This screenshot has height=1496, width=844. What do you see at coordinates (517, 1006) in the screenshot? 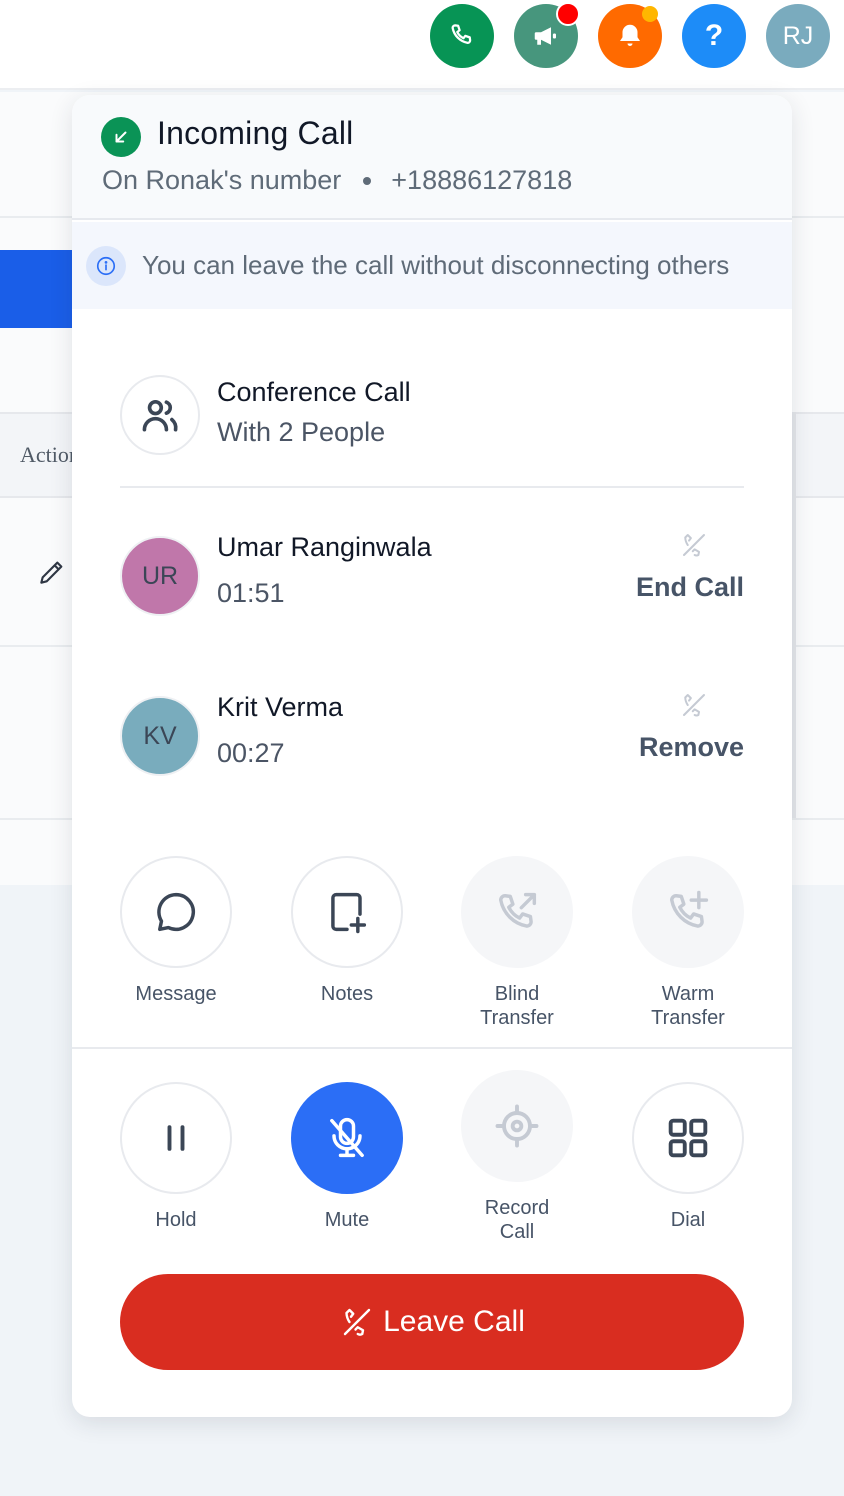
I see `action-label: Blind Transfer` at bounding box center [517, 1006].